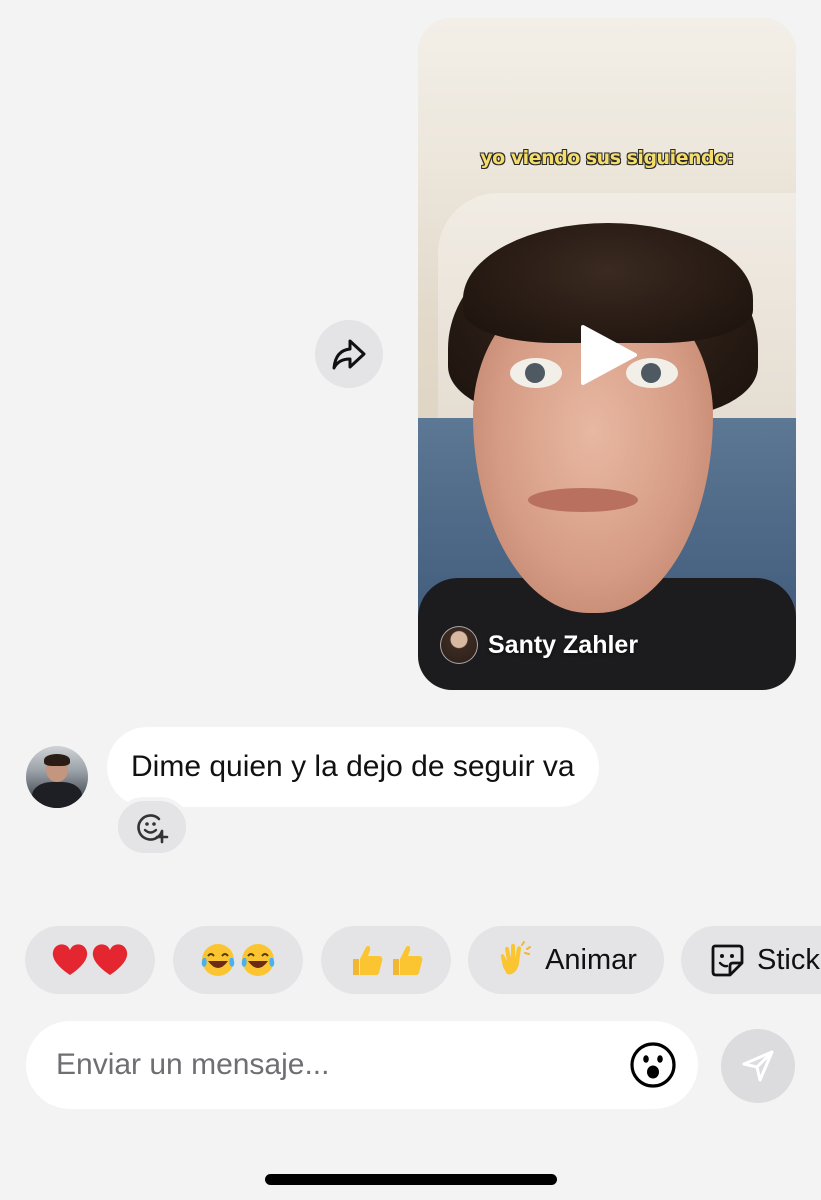 This screenshot has height=1200, width=821. I want to click on quick-replies: Animar Stick, so click(423, 960).